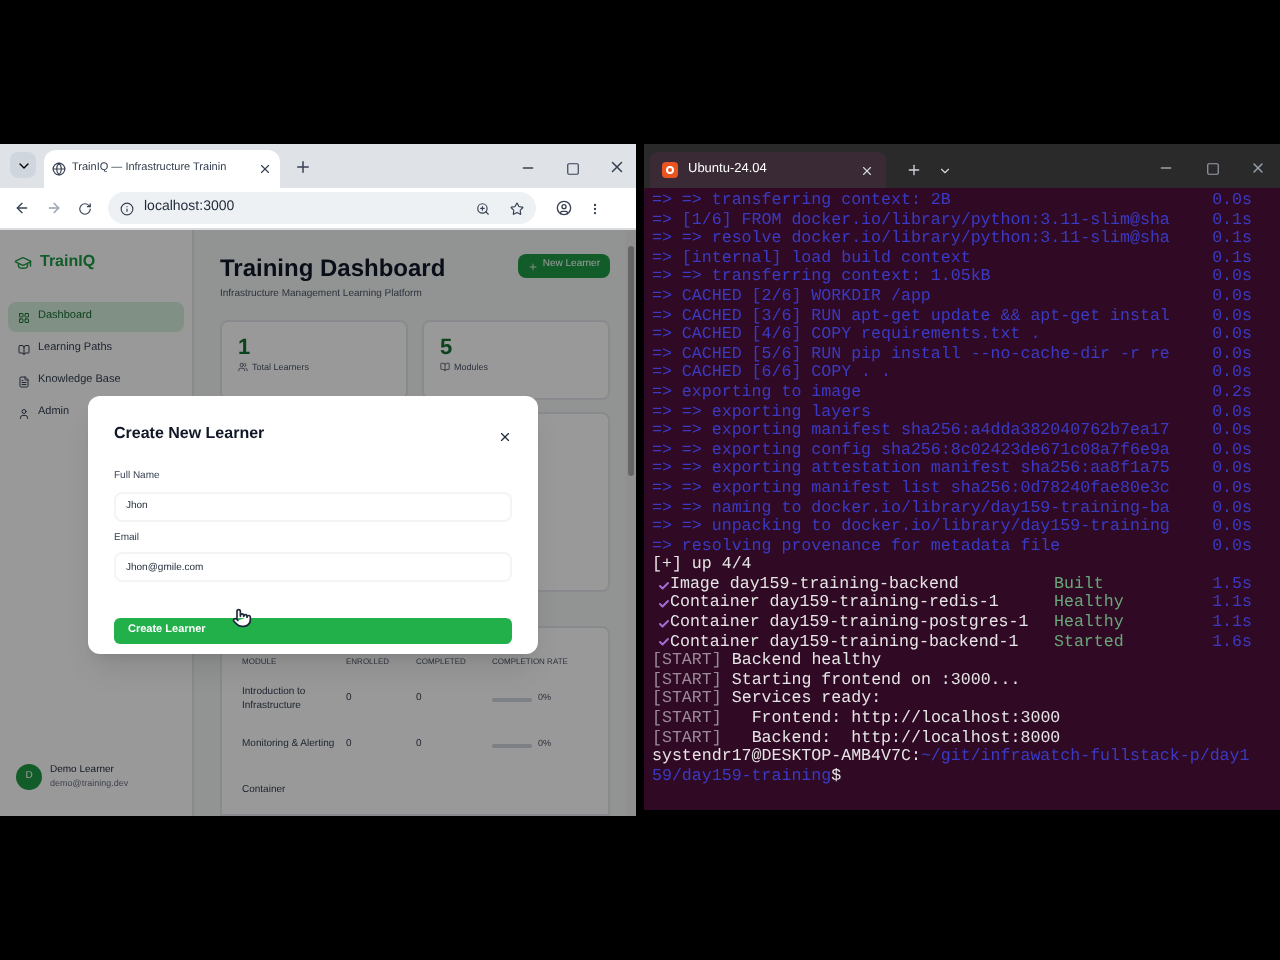 Image resolution: width=1280 pixels, height=960 pixels. Describe the element at coordinates (905, 720) in the screenshot. I see `log-message: Frontend: http://localhost:3000` at that location.